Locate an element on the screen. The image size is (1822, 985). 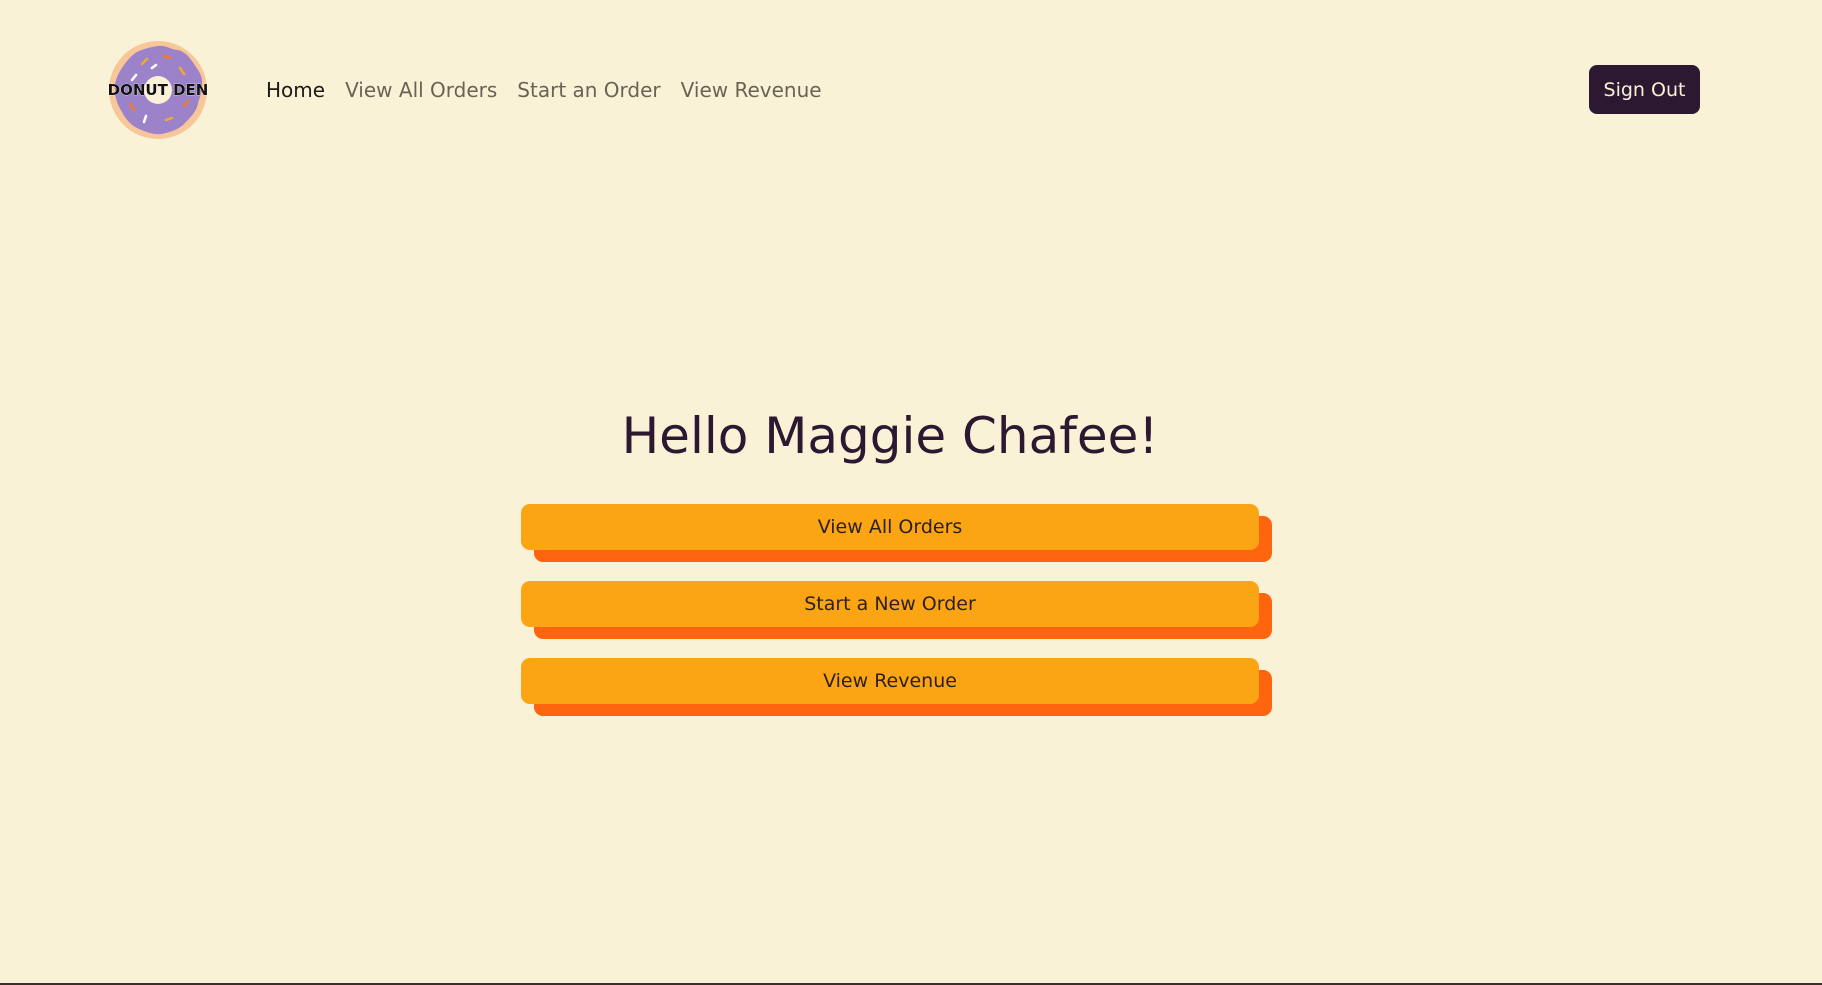
logo-wordmark: DONUT DEN is located at coordinates (158, 90).